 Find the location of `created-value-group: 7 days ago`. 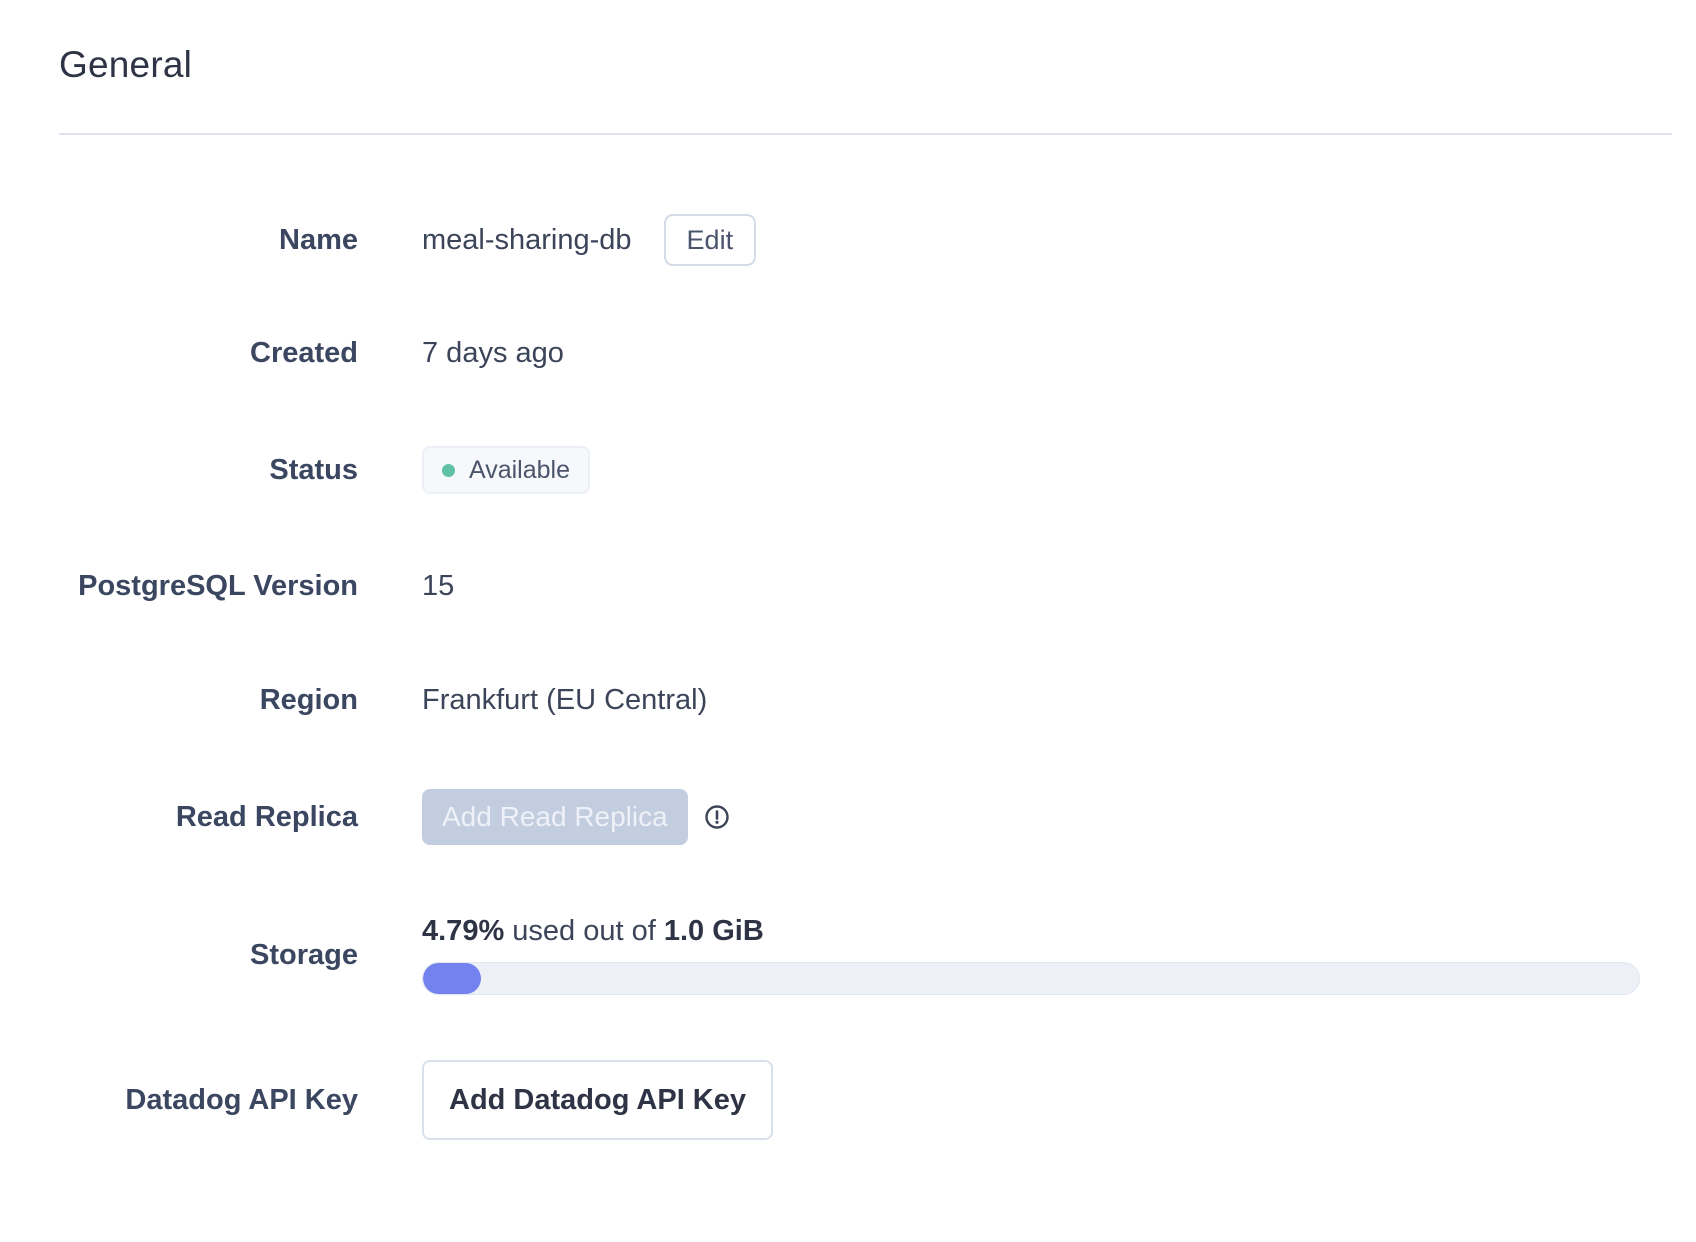

created-value-group: 7 days ago is located at coordinates (493, 353).